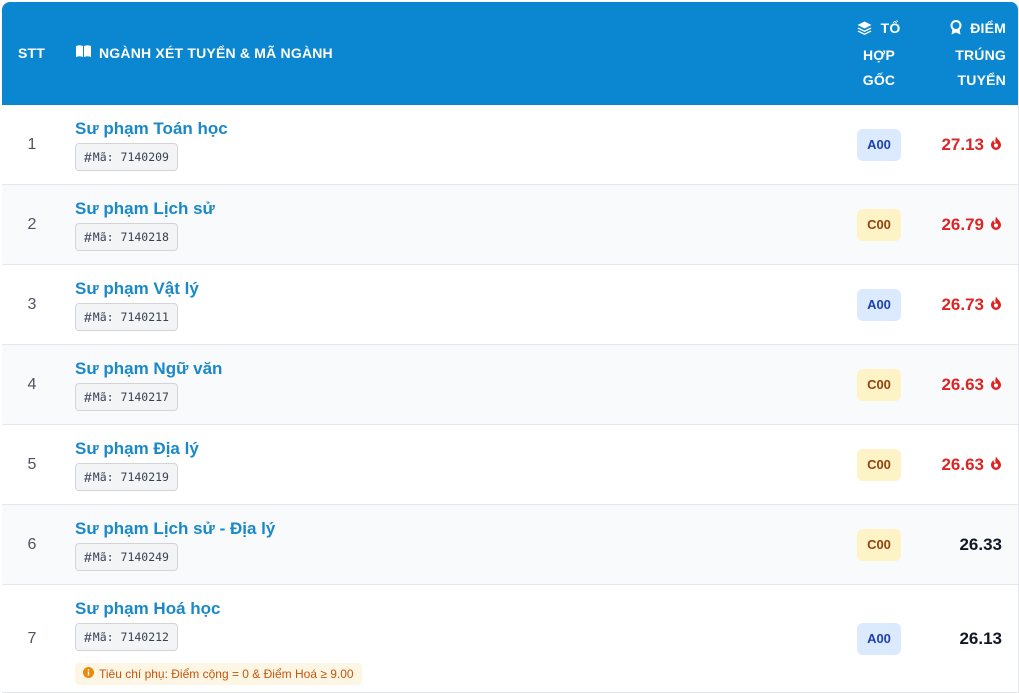 This screenshot has height=693, width=1019. I want to click on layers-icon, so click(864, 30).